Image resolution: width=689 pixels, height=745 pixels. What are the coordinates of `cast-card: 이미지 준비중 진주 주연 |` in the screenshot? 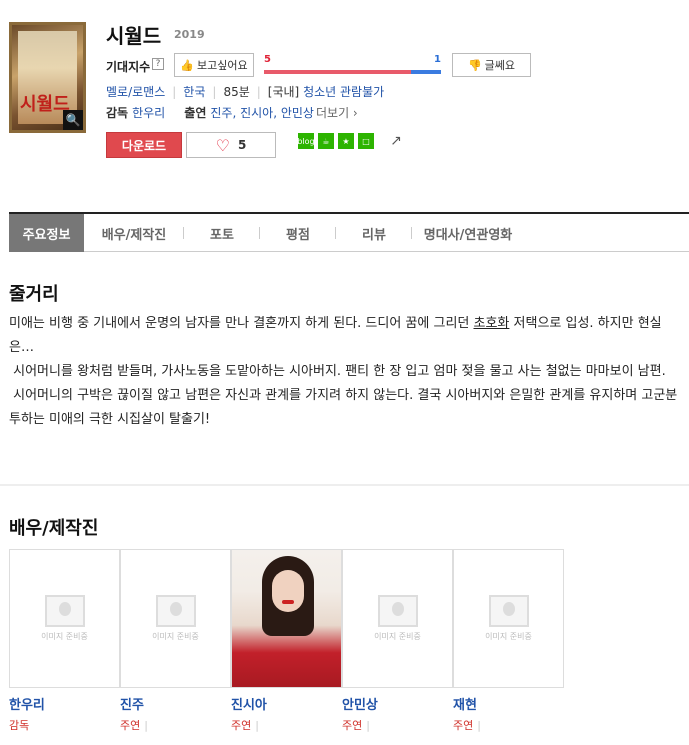 It's located at (175, 641).